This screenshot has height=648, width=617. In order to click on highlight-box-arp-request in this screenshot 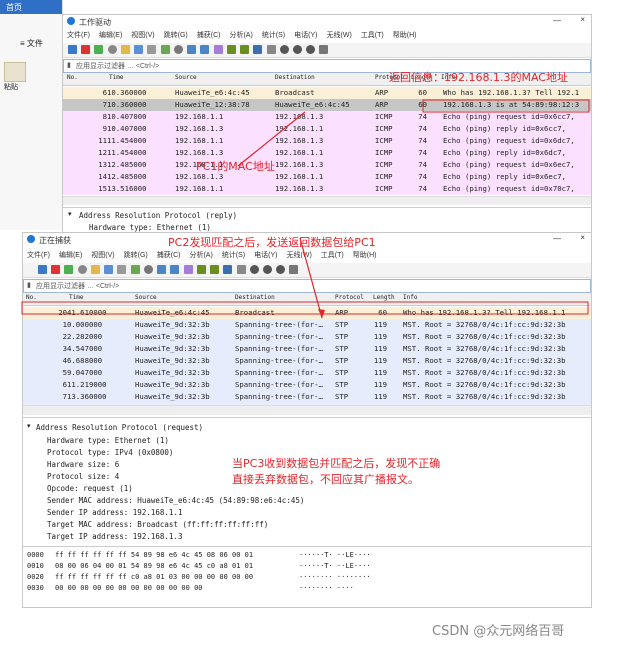, I will do `click(305, 308)`.